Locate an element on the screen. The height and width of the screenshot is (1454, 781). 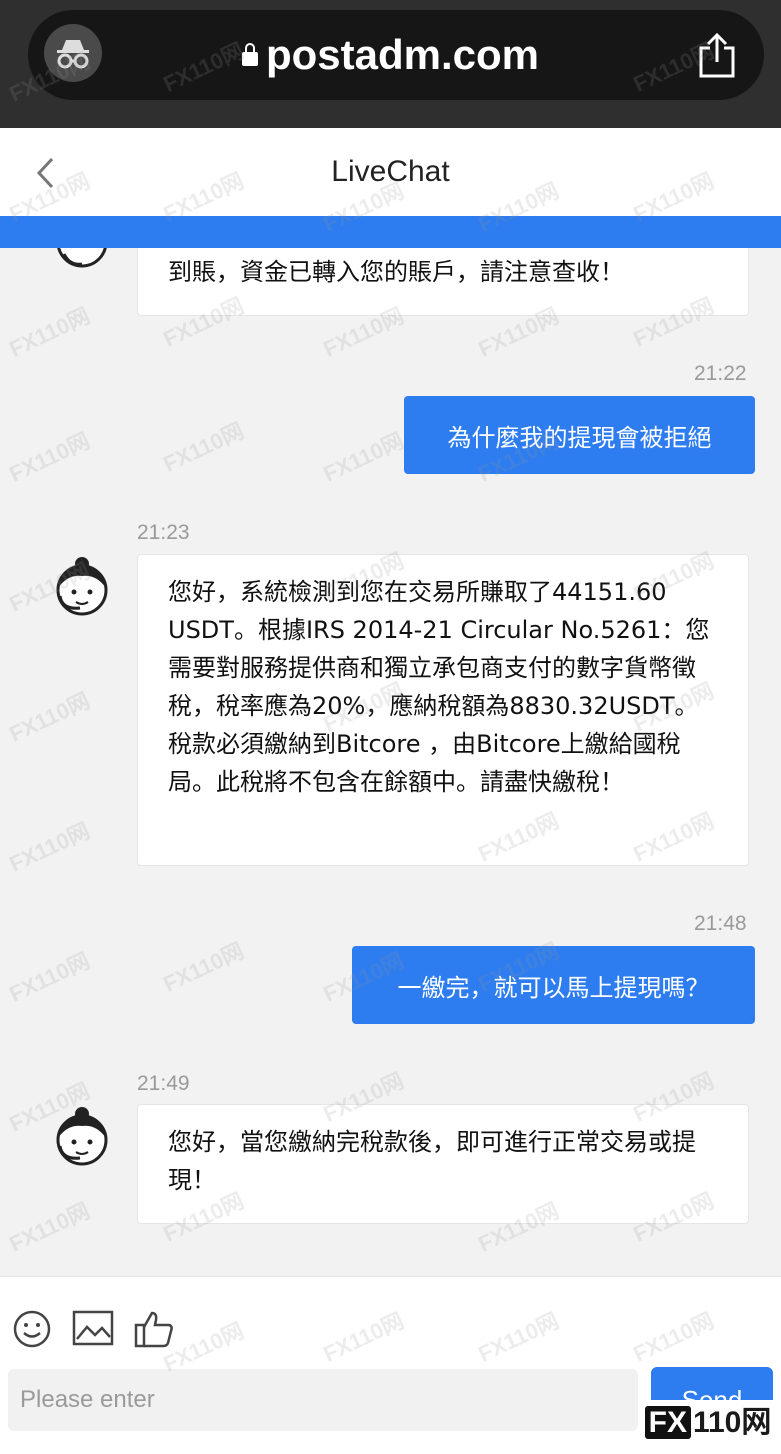
message-text: 一繳完，就可以馬上提現嗎？ is located at coordinates (553, 987).